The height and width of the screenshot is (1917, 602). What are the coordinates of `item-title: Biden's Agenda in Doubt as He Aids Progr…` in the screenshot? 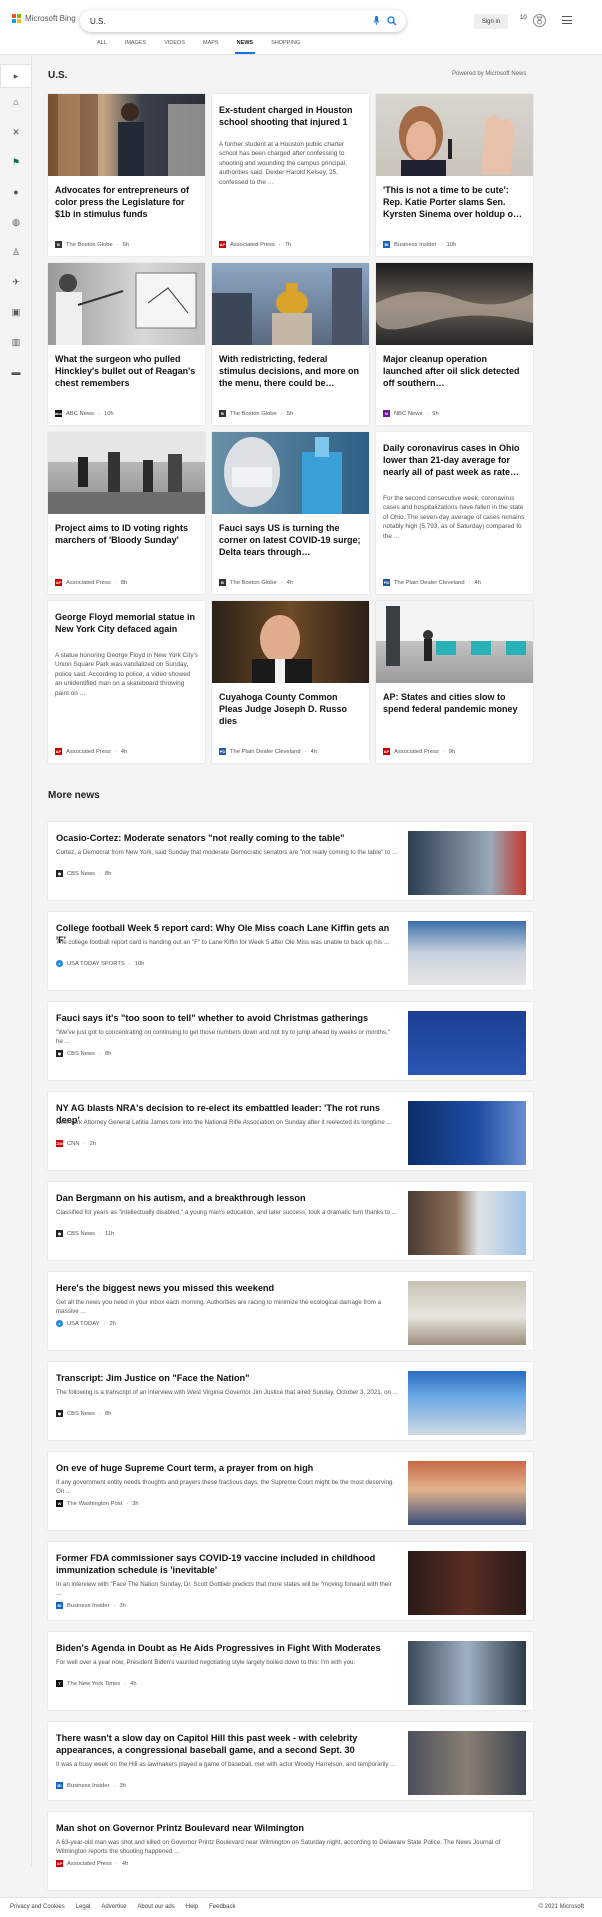 It's located at (227, 1648).